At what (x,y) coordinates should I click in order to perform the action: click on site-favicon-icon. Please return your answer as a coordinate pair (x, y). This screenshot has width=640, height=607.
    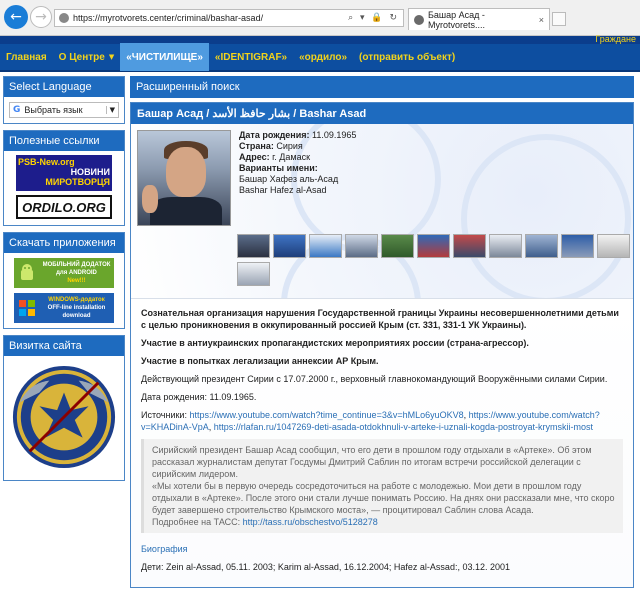
    Looking at the image, I should click on (64, 18).